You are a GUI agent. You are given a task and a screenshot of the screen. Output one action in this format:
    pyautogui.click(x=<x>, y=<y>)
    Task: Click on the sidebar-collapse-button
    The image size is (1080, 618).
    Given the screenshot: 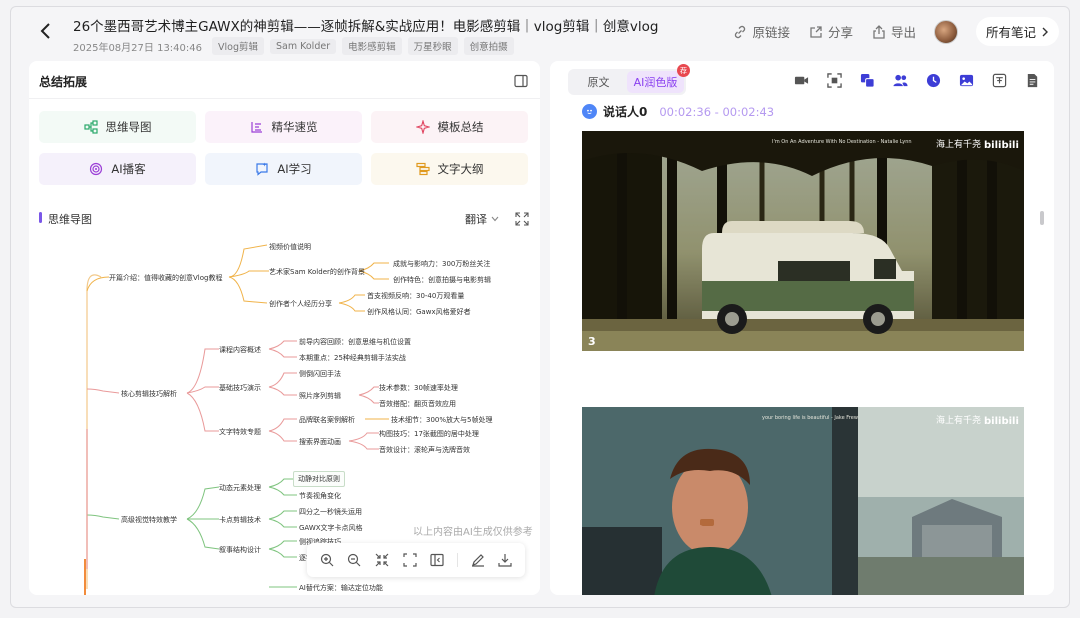 What is the action you would take?
    pyautogui.click(x=437, y=560)
    